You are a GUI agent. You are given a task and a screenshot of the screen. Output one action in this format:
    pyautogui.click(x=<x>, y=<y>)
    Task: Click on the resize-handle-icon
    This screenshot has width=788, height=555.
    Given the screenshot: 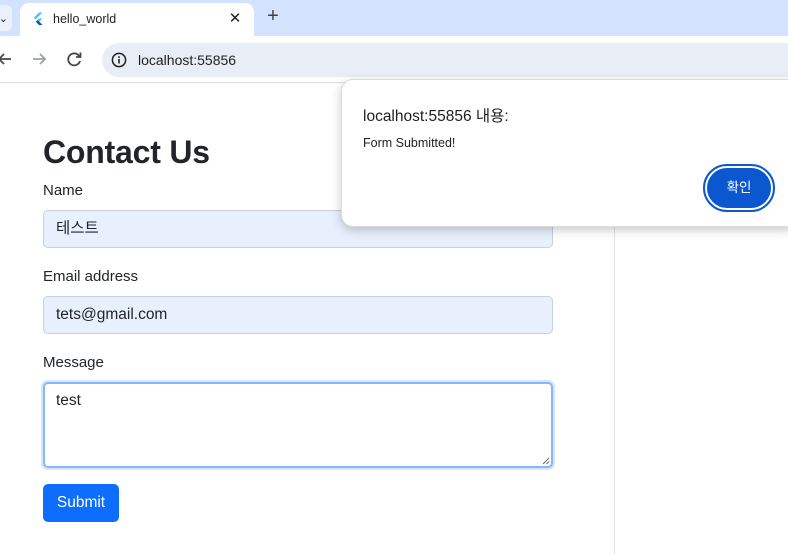 What is the action you would take?
    pyautogui.click(x=545, y=460)
    